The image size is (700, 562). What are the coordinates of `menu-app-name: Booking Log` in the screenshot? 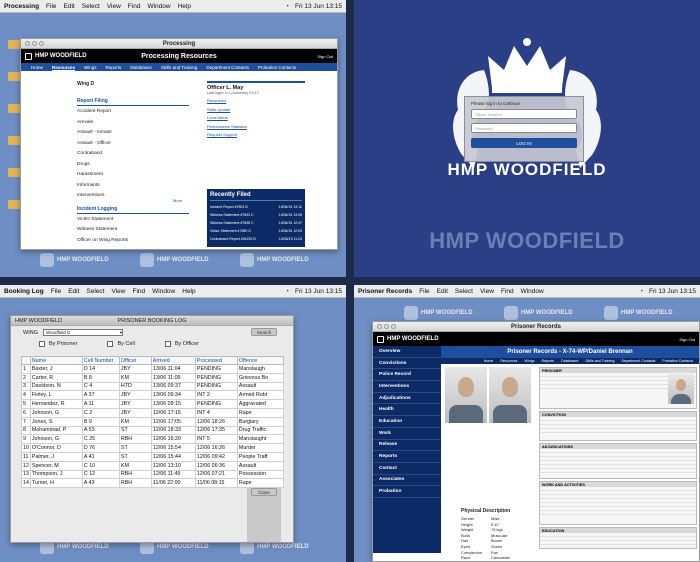 It's located at (24, 291).